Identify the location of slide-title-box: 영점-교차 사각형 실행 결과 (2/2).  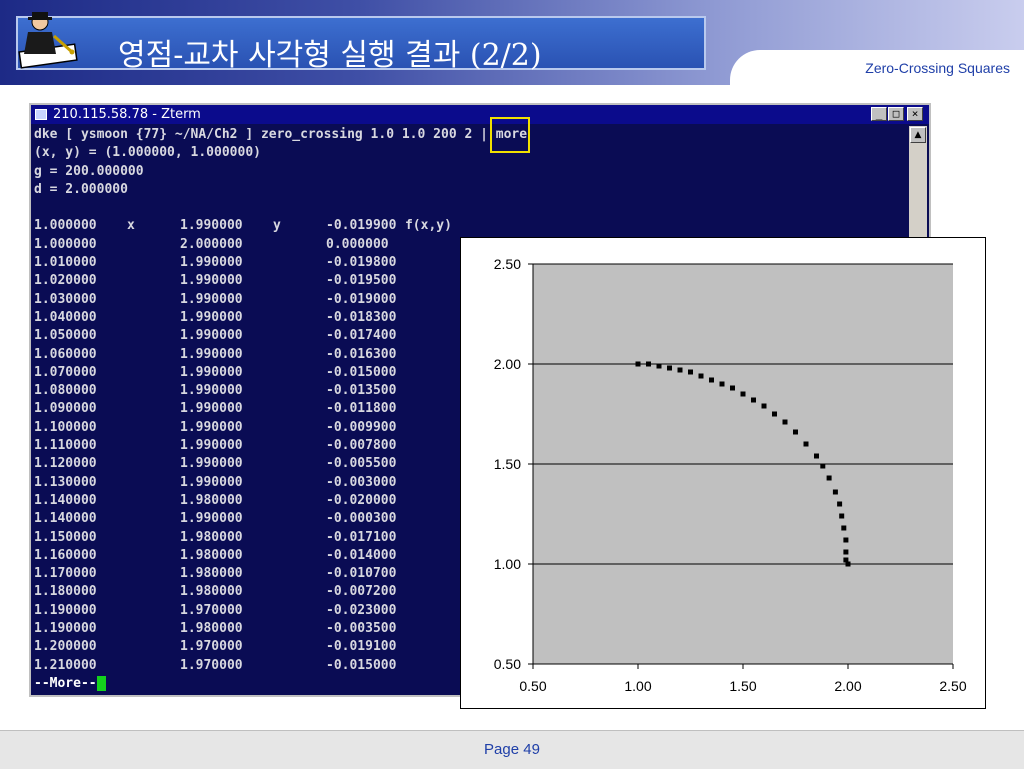
(361, 44).